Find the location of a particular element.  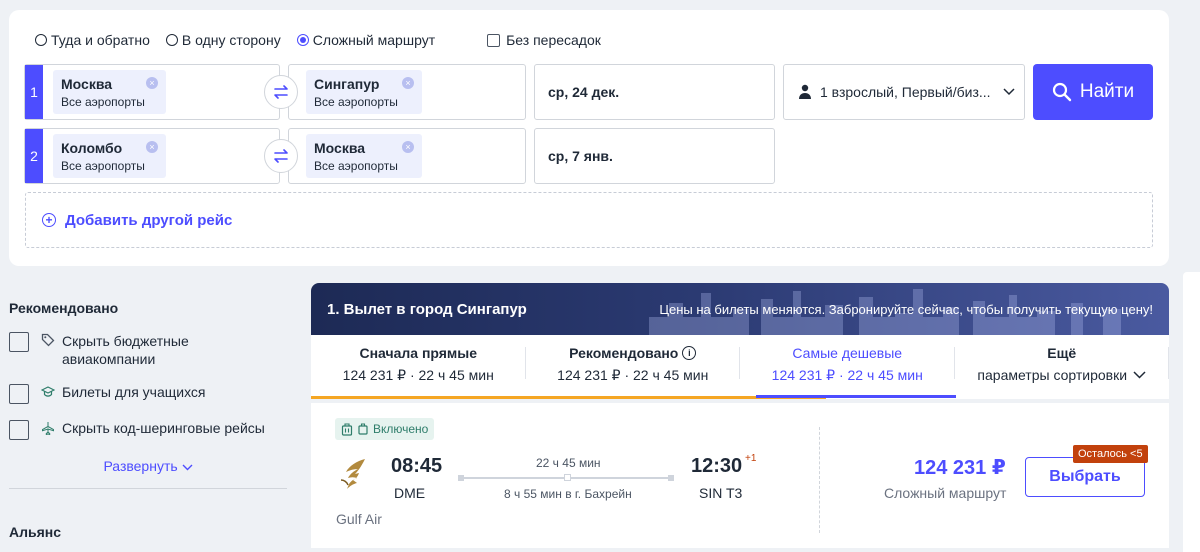

trip-type-oneway: В одну сторону is located at coordinates (223, 40).